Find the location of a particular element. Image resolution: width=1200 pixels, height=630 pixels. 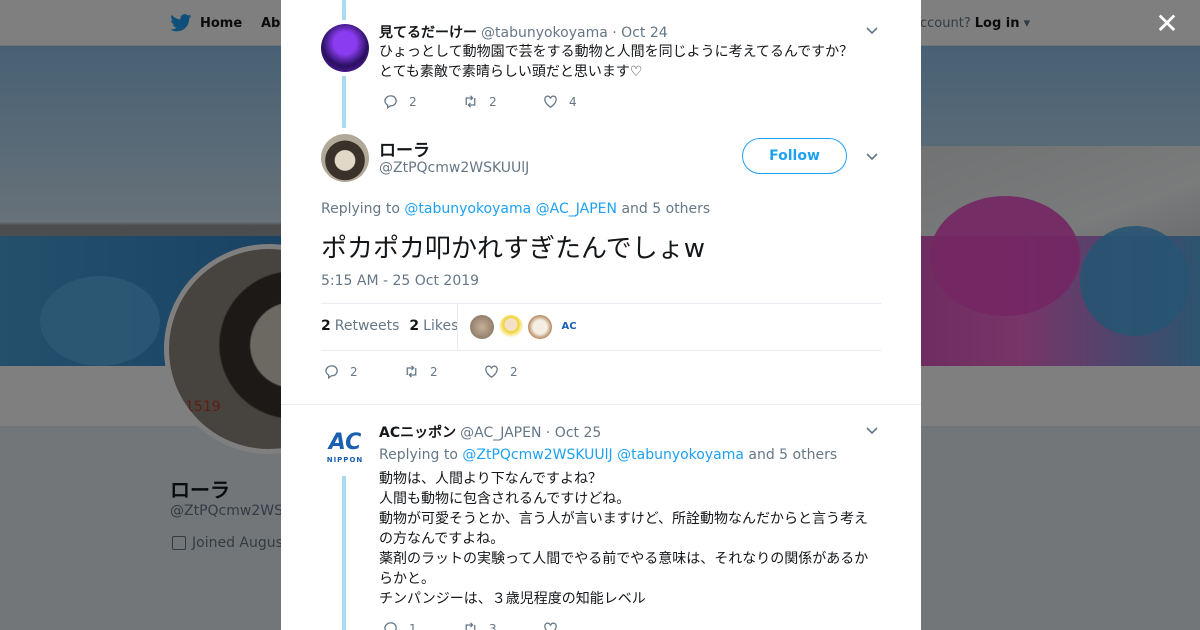

liker-avatar: AC is located at coordinates (569, 327).